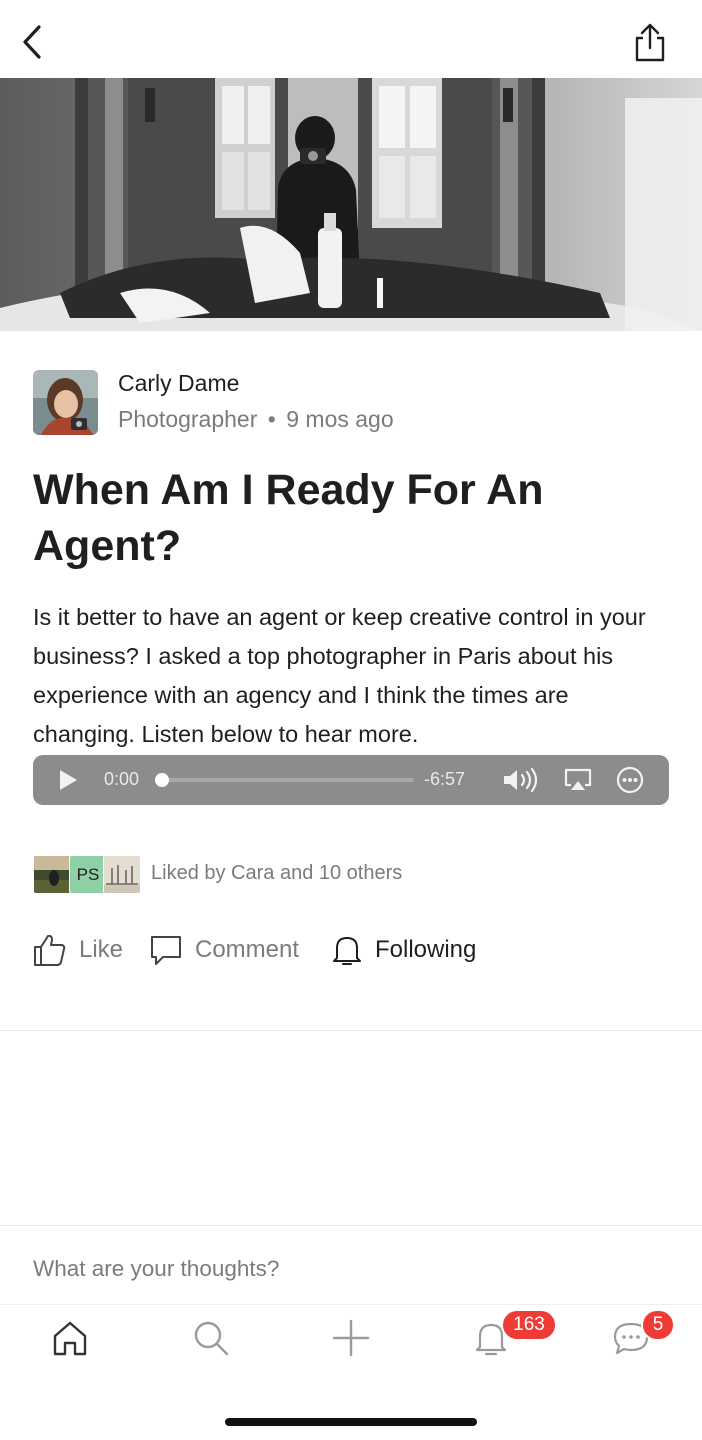  Describe the element at coordinates (276, 873) in the screenshot. I see `liked-by-text: Liked by Cara and 10 others` at that location.